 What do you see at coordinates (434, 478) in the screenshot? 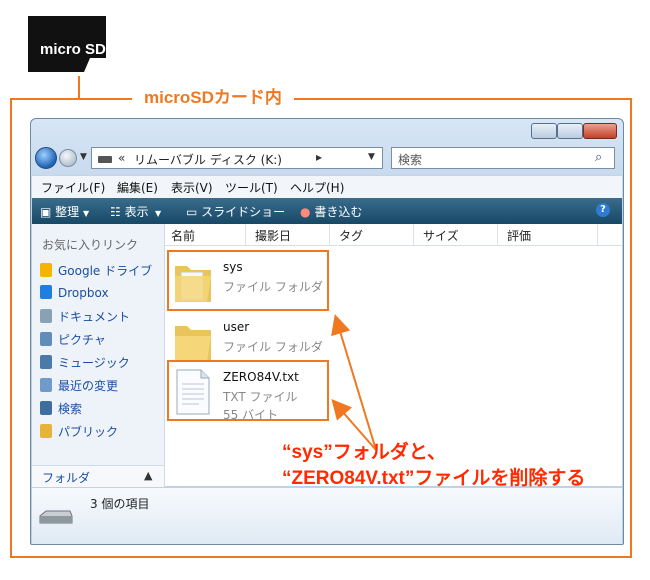
I see `annotation-line-2: “ZERO84V.txt”ファイルを削除する` at bounding box center [434, 478].